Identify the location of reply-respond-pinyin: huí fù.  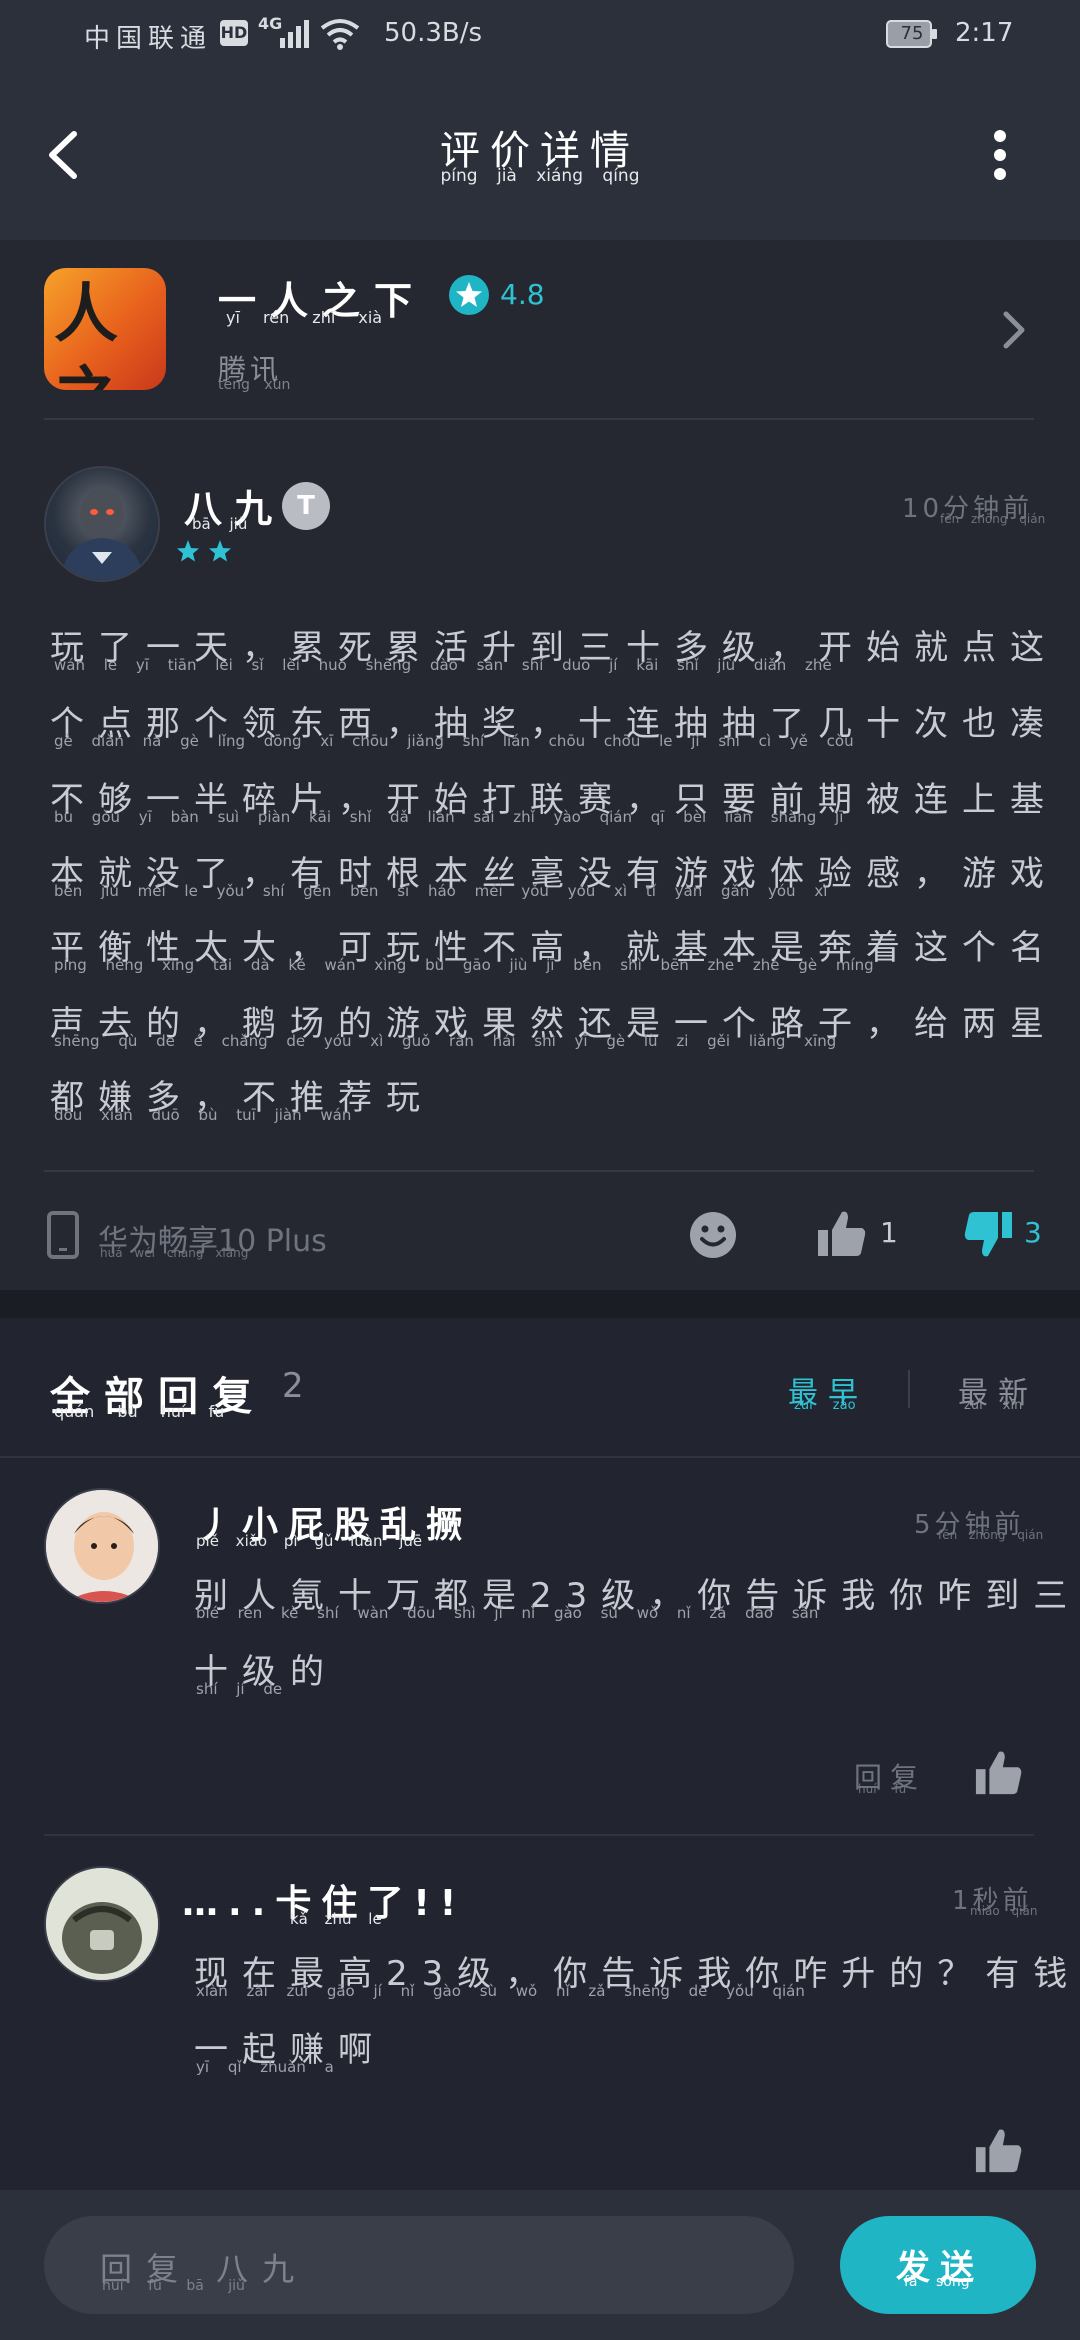
(882, 1789).